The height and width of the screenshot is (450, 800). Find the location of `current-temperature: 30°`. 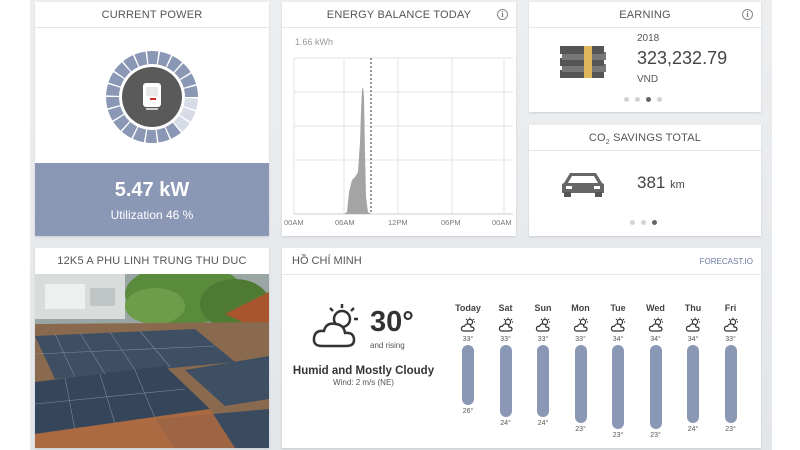

current-temperature: 30° is located at coordinates (392, 322).